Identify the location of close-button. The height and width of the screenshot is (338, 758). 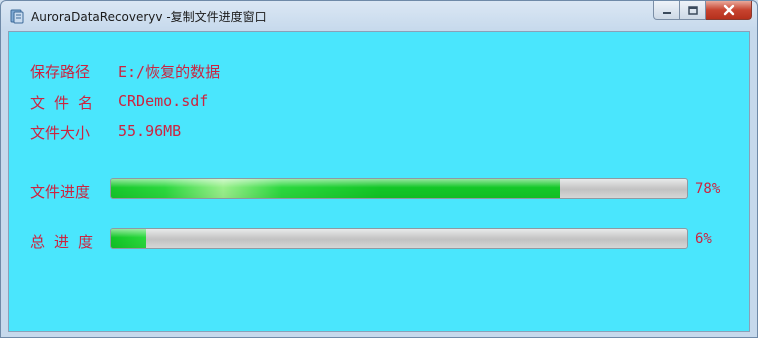
(729, 10).